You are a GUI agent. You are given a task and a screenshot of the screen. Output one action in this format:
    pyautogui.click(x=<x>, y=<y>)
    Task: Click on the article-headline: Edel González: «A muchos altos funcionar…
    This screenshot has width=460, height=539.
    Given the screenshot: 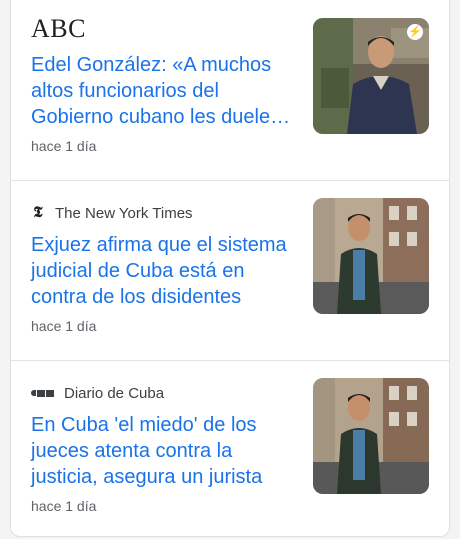 What is the action you would take?
    pyautogui.click(x=164, y=91)
    